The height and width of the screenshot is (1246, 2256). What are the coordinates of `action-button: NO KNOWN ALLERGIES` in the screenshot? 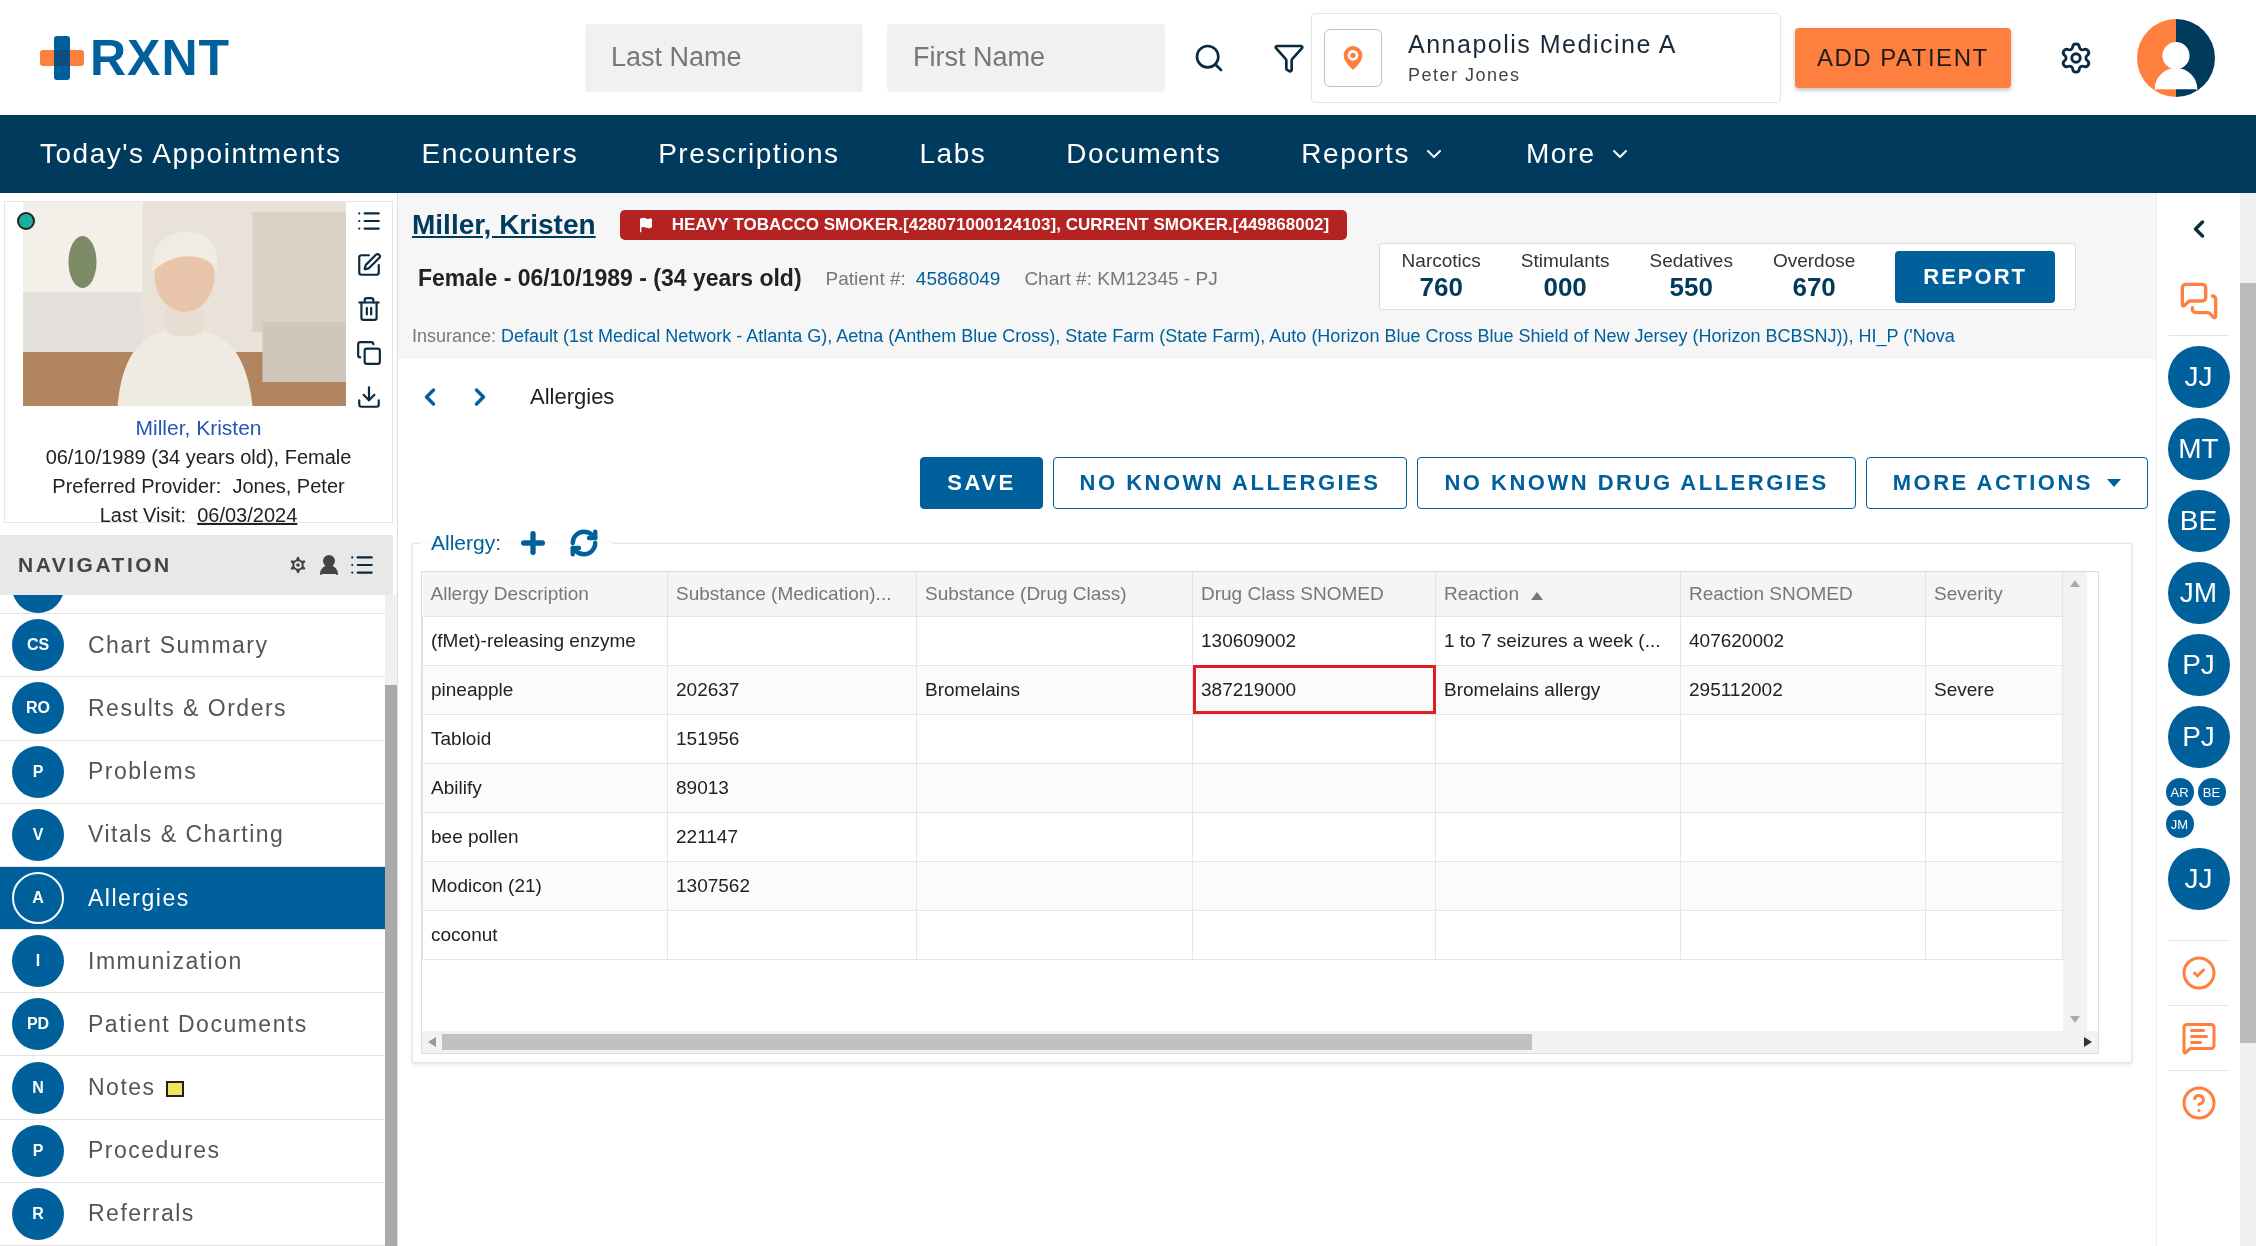 It's located at (1230, 483).